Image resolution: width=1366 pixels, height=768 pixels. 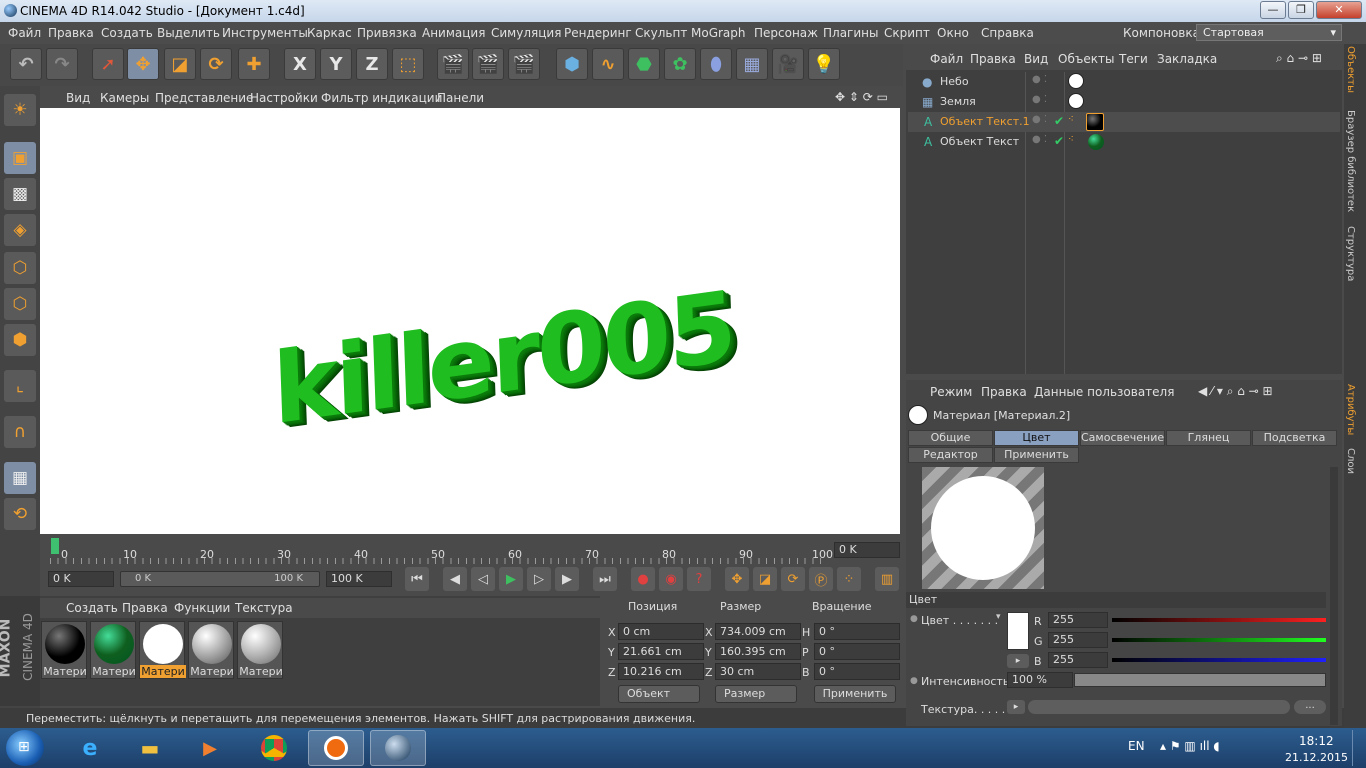 What do you see at coordinates (824, 64) in the screenshot?
I see `light-button: 💡` at bounding box center [824, 64].